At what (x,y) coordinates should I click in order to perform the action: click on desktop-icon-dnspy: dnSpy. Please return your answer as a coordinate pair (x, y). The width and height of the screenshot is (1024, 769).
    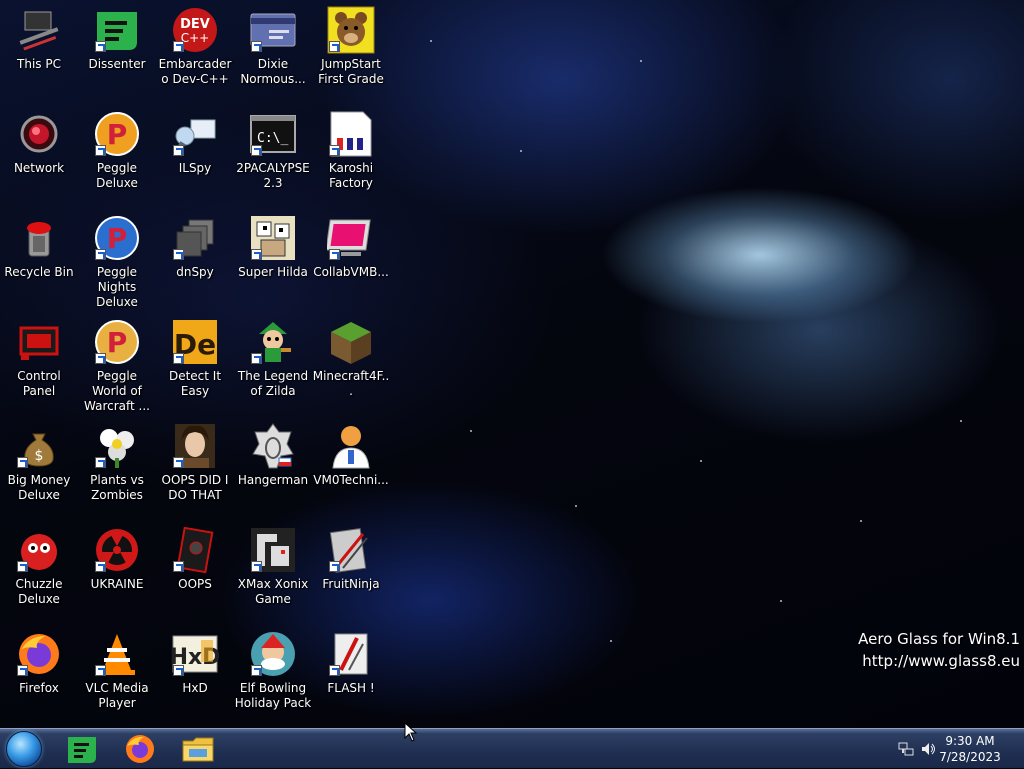
    Looking at the image, I should click on (195, 258).